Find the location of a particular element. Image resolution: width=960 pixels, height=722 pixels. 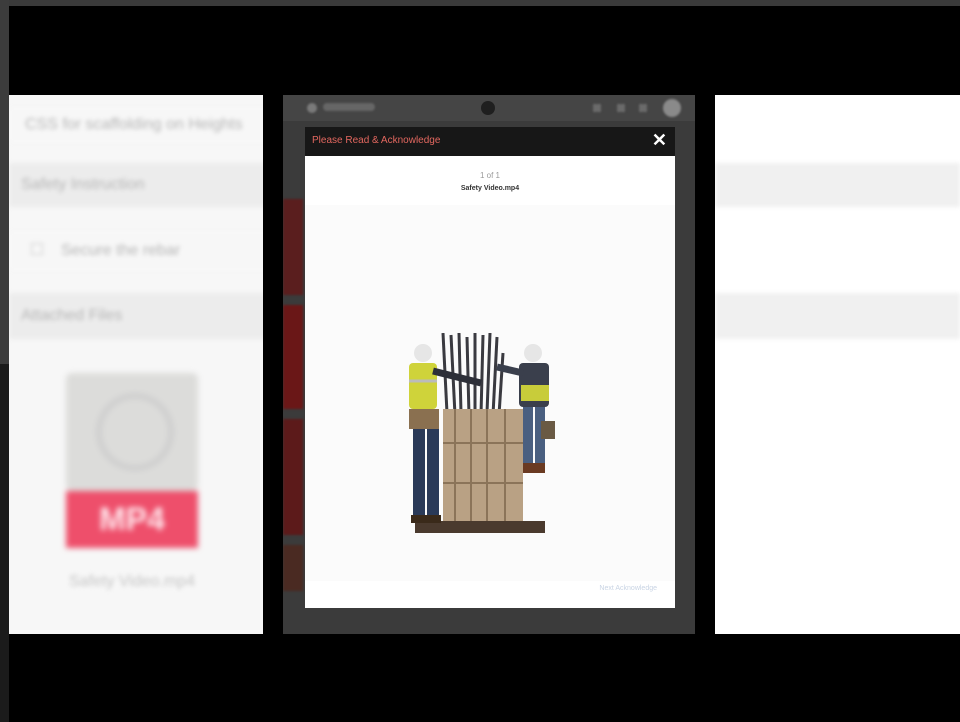

modal-title: Please Read & Acknowledge is located at coordinates (376, 140).